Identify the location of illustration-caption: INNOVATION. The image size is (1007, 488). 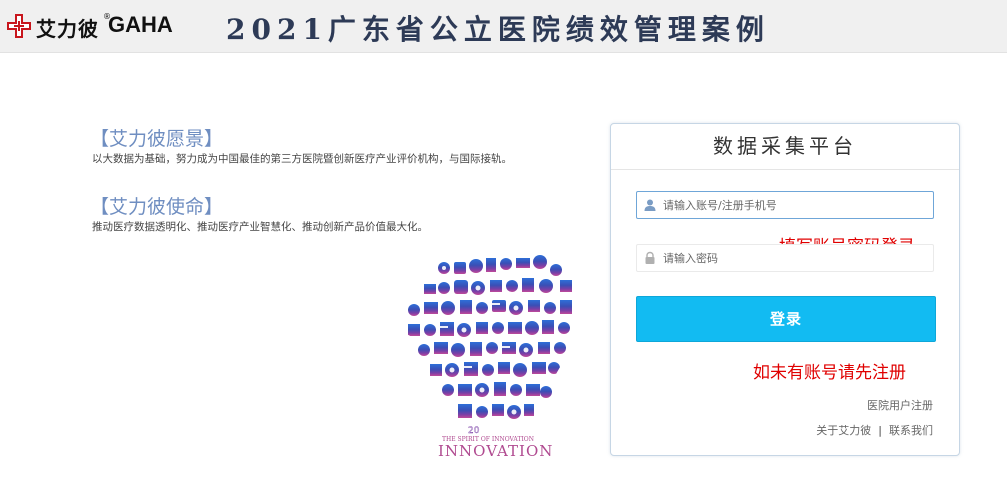
(495, 451).